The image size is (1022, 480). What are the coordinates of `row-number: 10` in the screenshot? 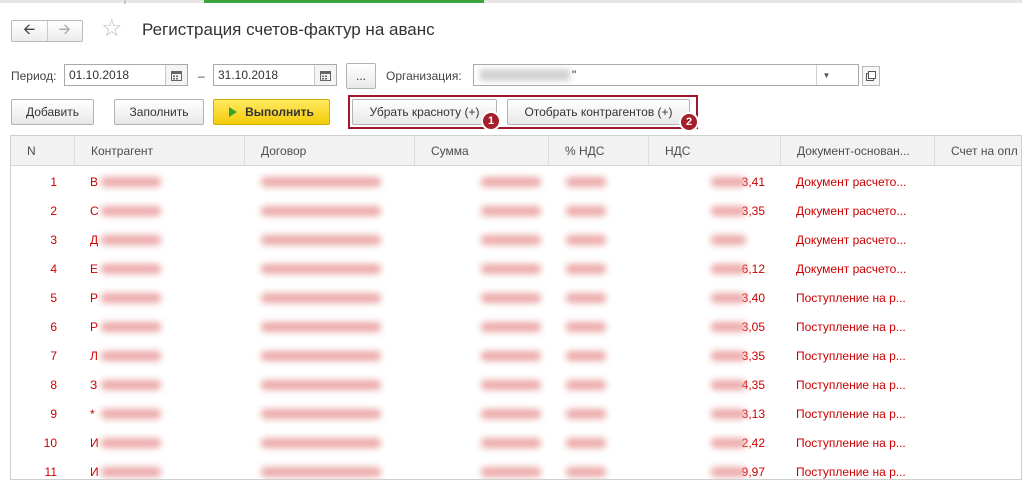 It's located at (50, 443).